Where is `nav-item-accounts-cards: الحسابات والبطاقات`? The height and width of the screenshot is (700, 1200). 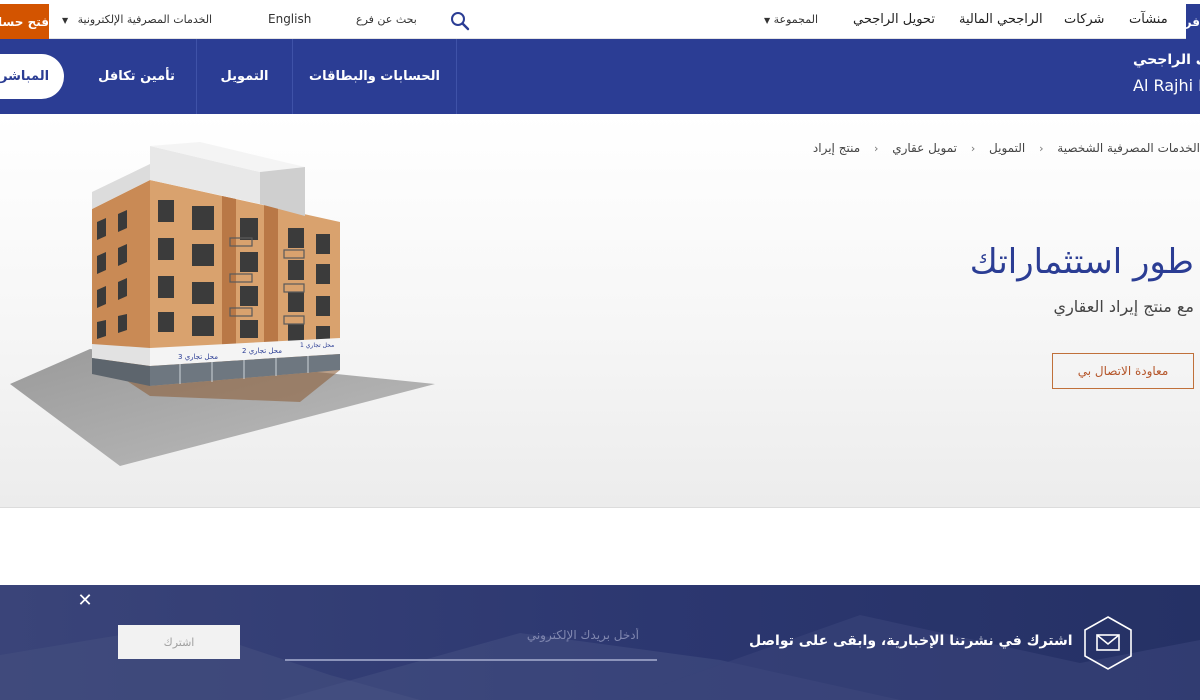 nav-item-accounts-cards: الحسابات والبطاقات is located at coordinates (374, 76).